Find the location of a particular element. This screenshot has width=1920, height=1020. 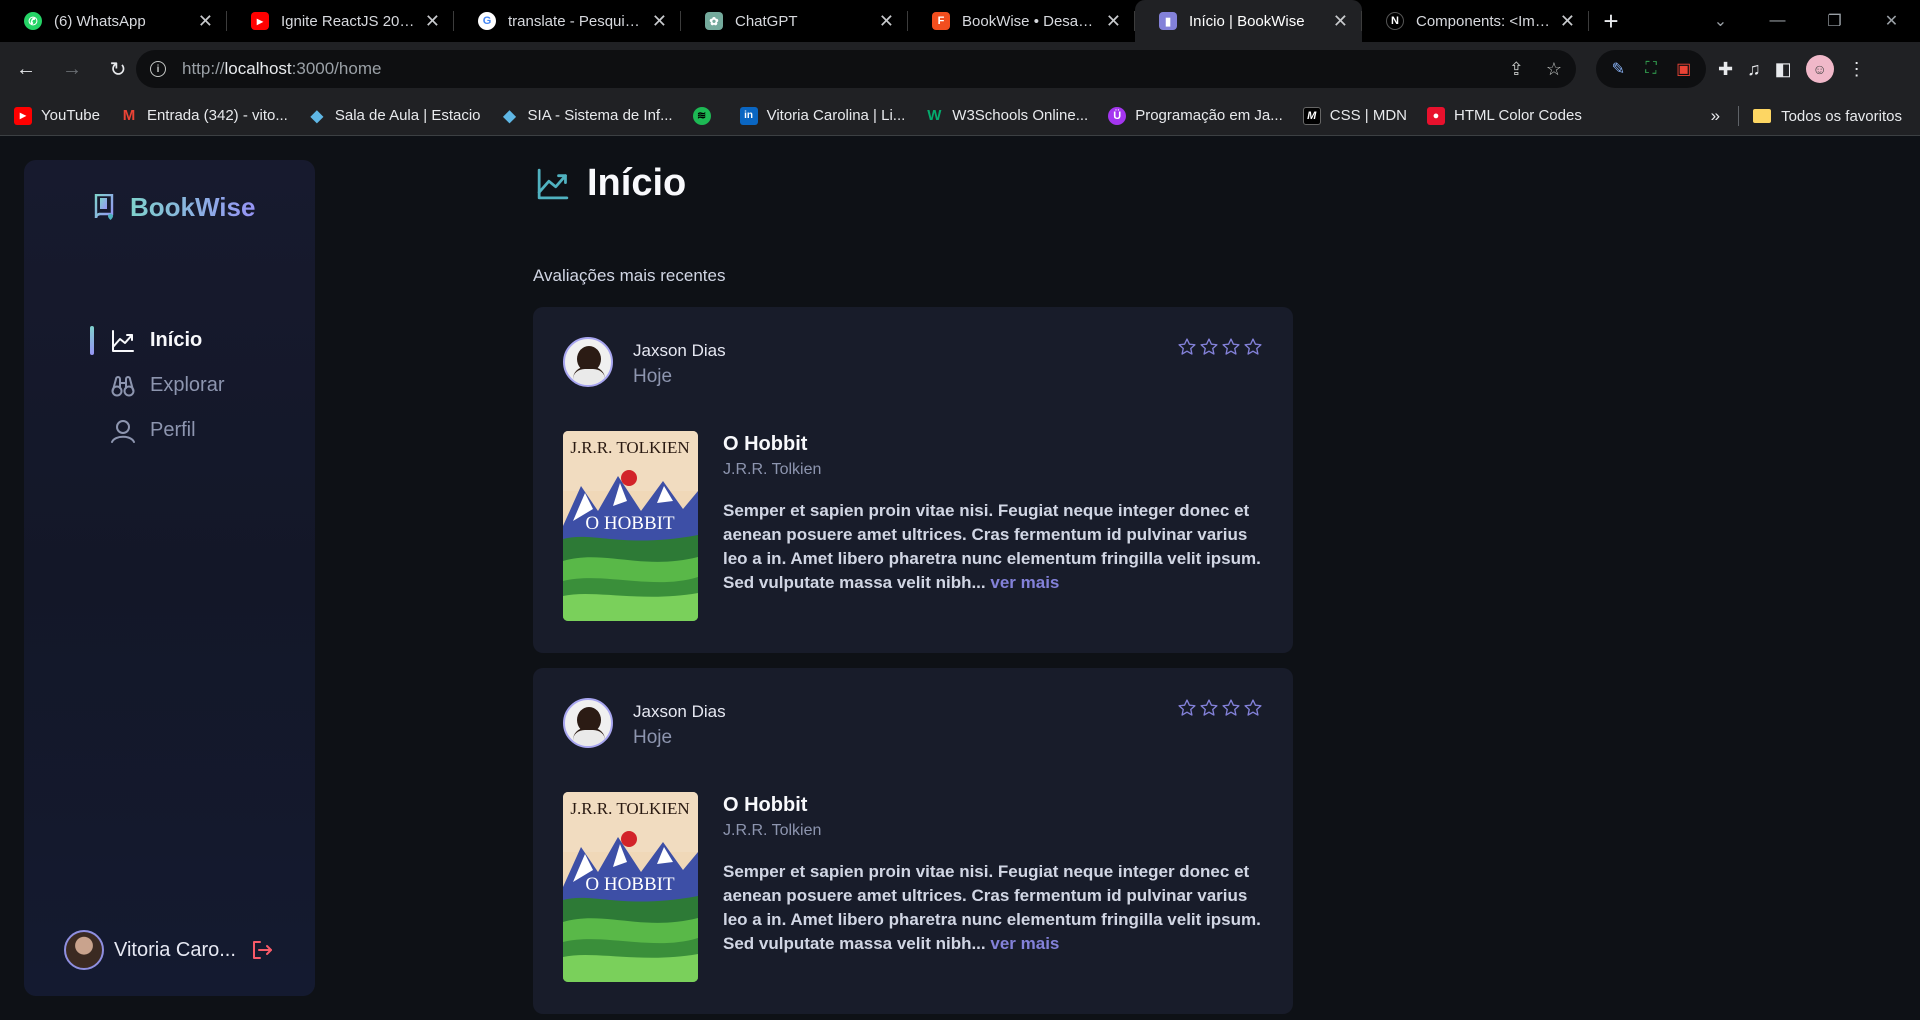

more-bookmarks-button: » is located at coordinates (1715, 116).